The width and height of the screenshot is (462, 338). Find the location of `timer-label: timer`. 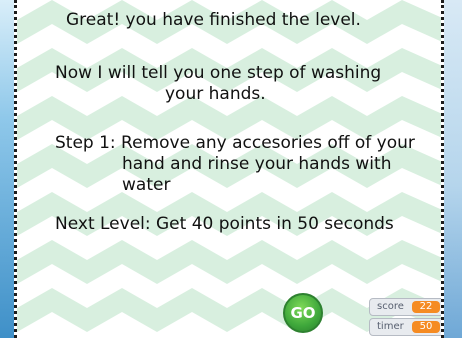

timer-label: timer is located at coordinates (390, 326).